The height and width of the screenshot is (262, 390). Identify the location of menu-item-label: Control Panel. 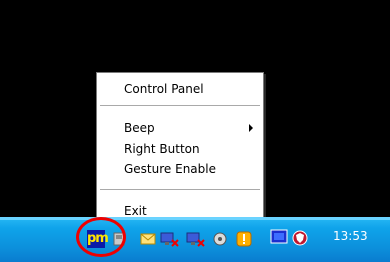
(164, 89).